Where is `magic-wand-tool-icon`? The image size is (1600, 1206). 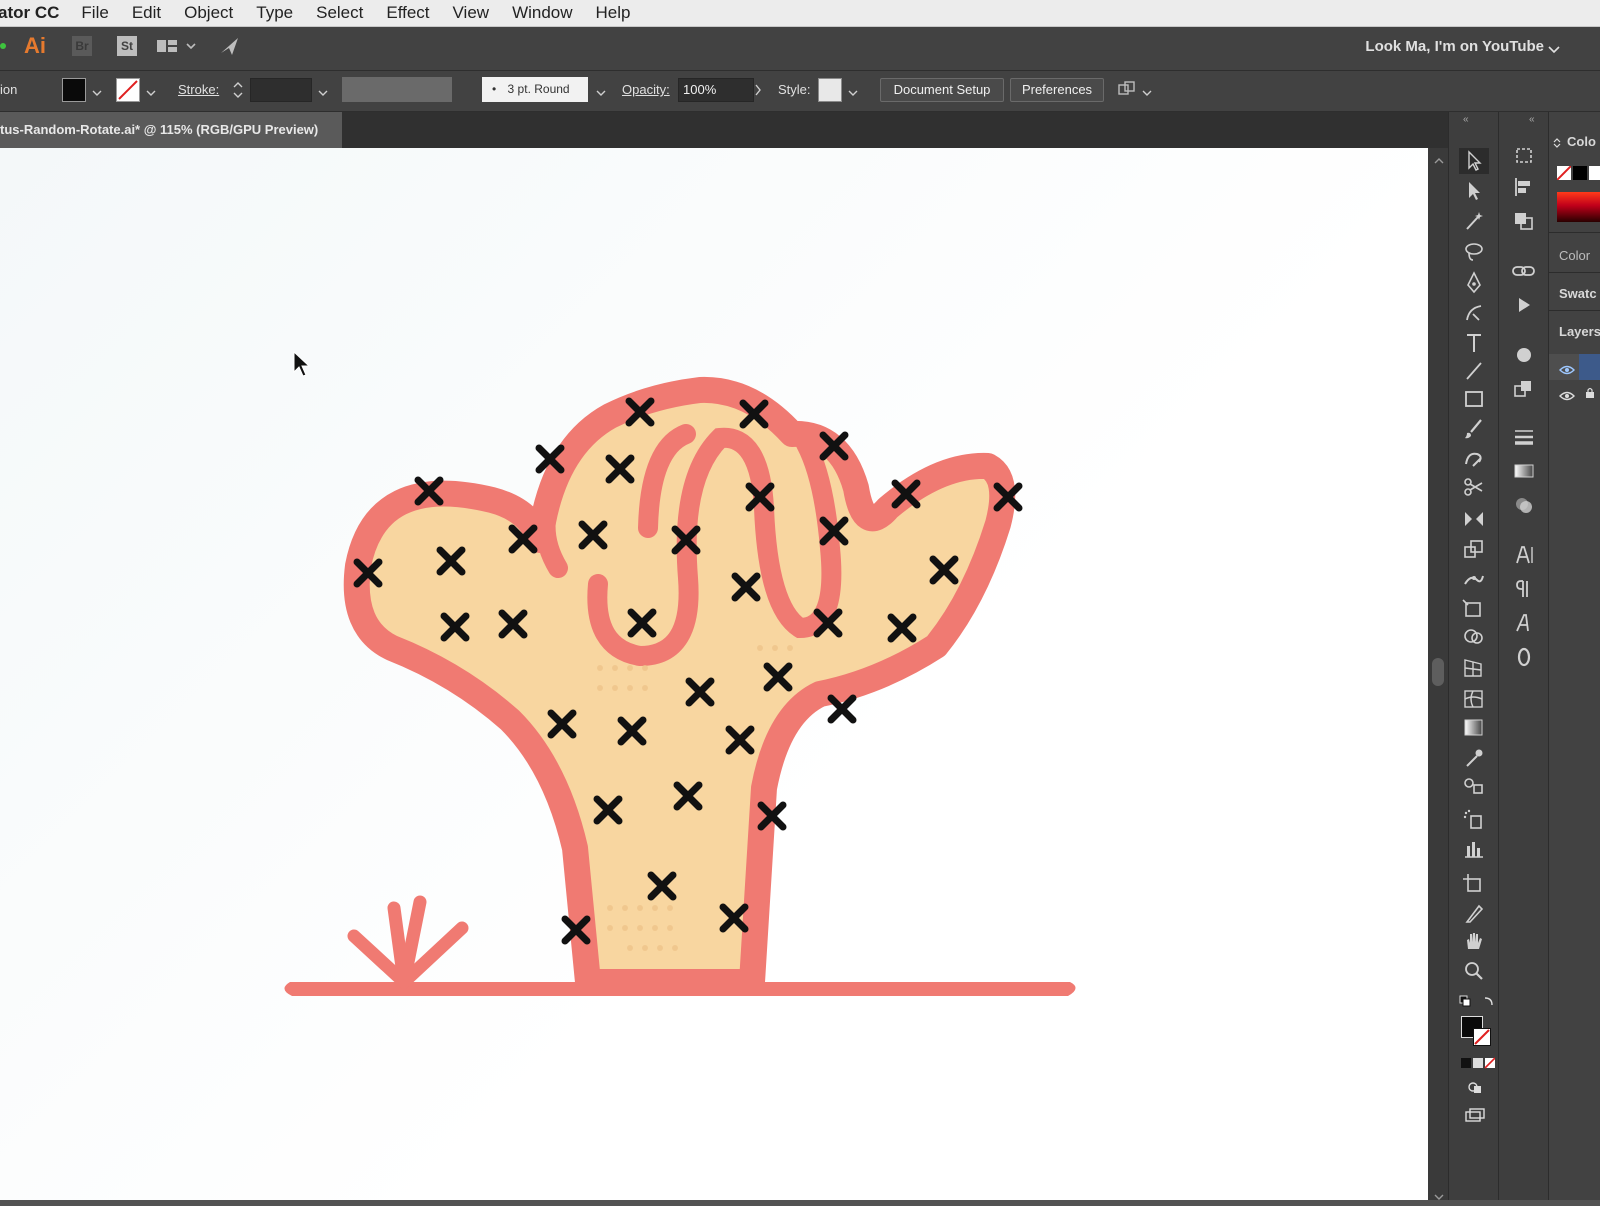
magic-wand-tool-icon is located at coordinates (1474, 221).